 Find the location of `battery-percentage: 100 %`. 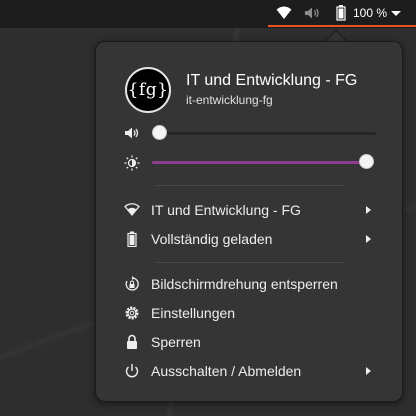

battery-percentage: 100 % is located at coordinates (370, 13).